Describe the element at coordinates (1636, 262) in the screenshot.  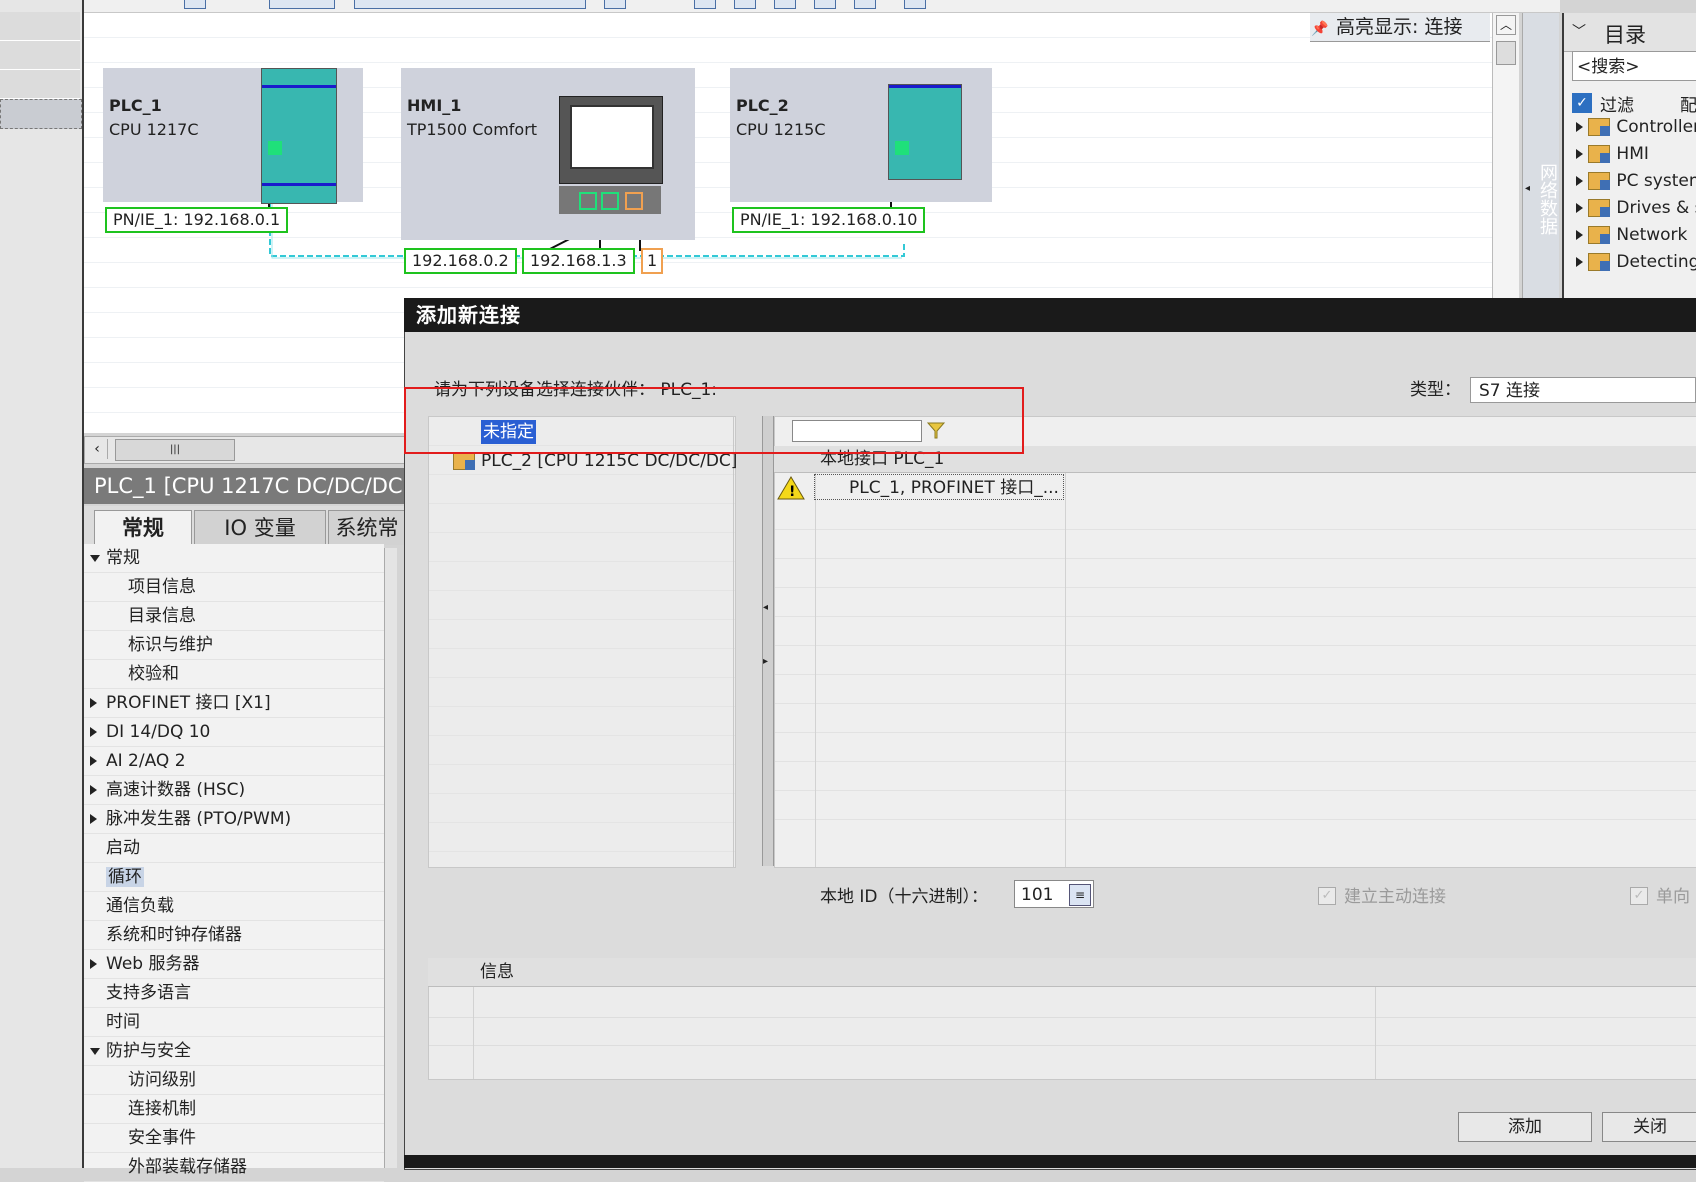
I see `catalog-item-detecting: Detecting` at that location.